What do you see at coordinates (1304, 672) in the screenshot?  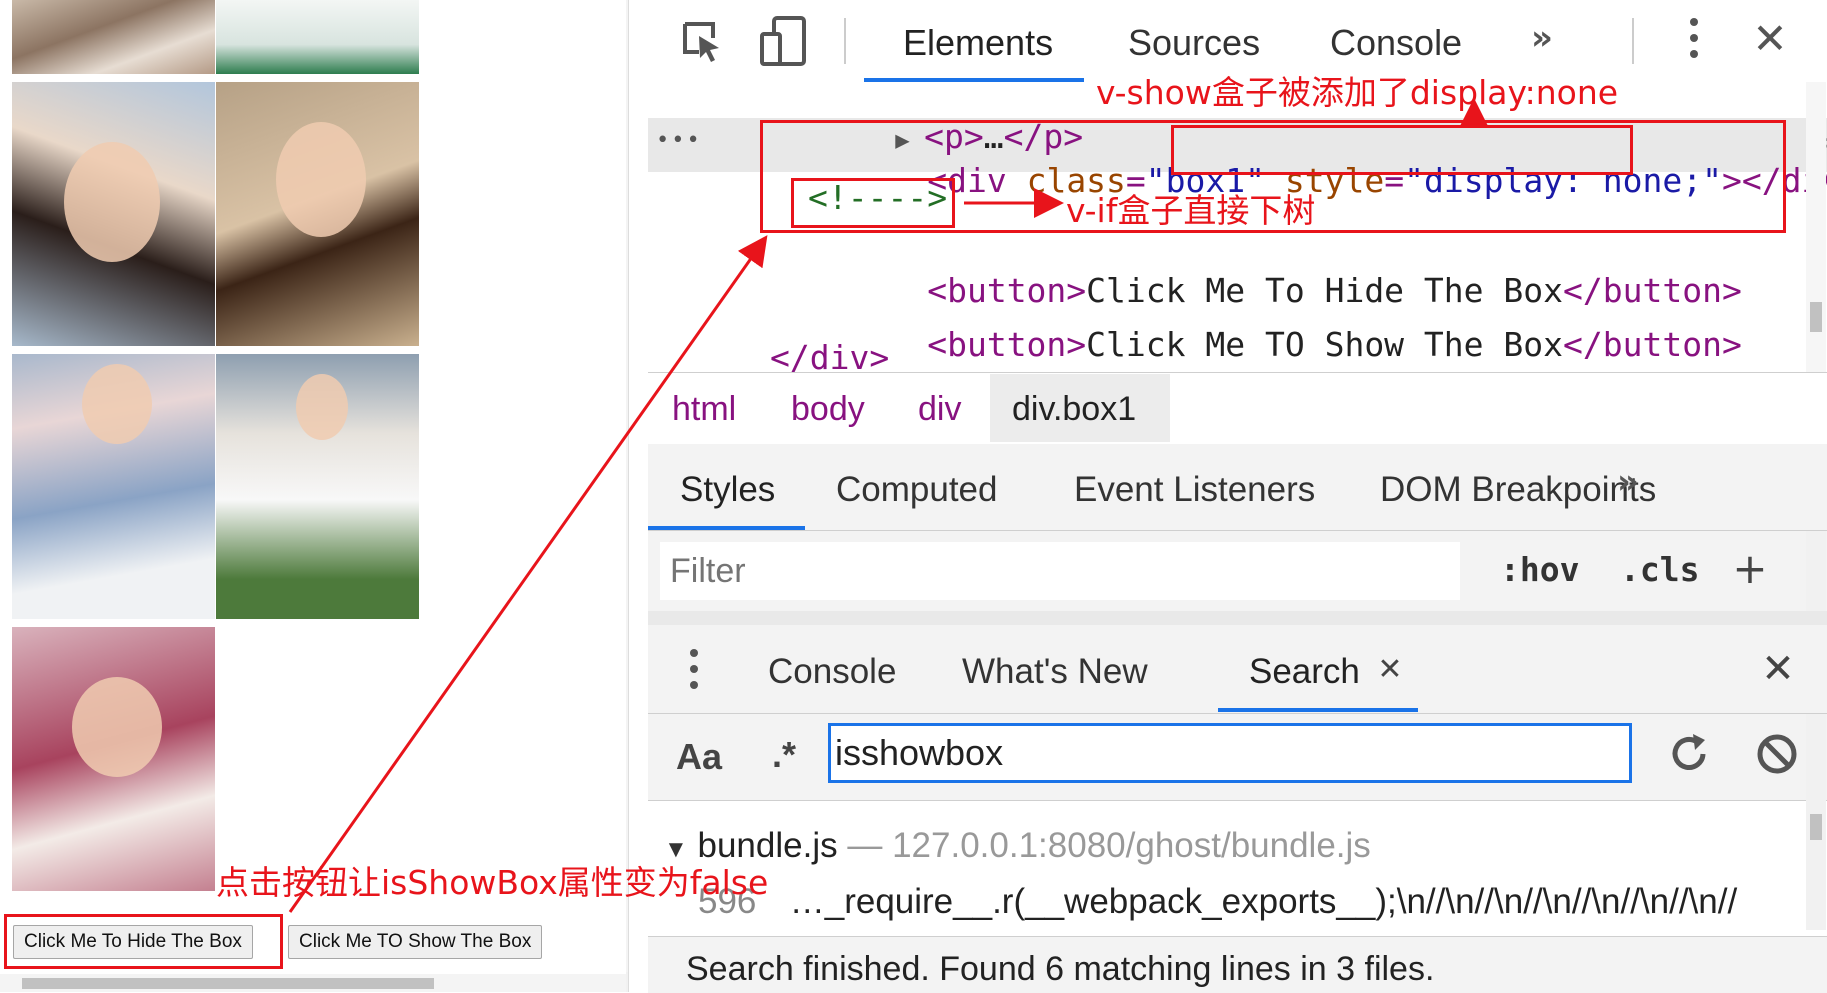 I see `drawer-tab-search: Search` at bounding box center [1304, 672].